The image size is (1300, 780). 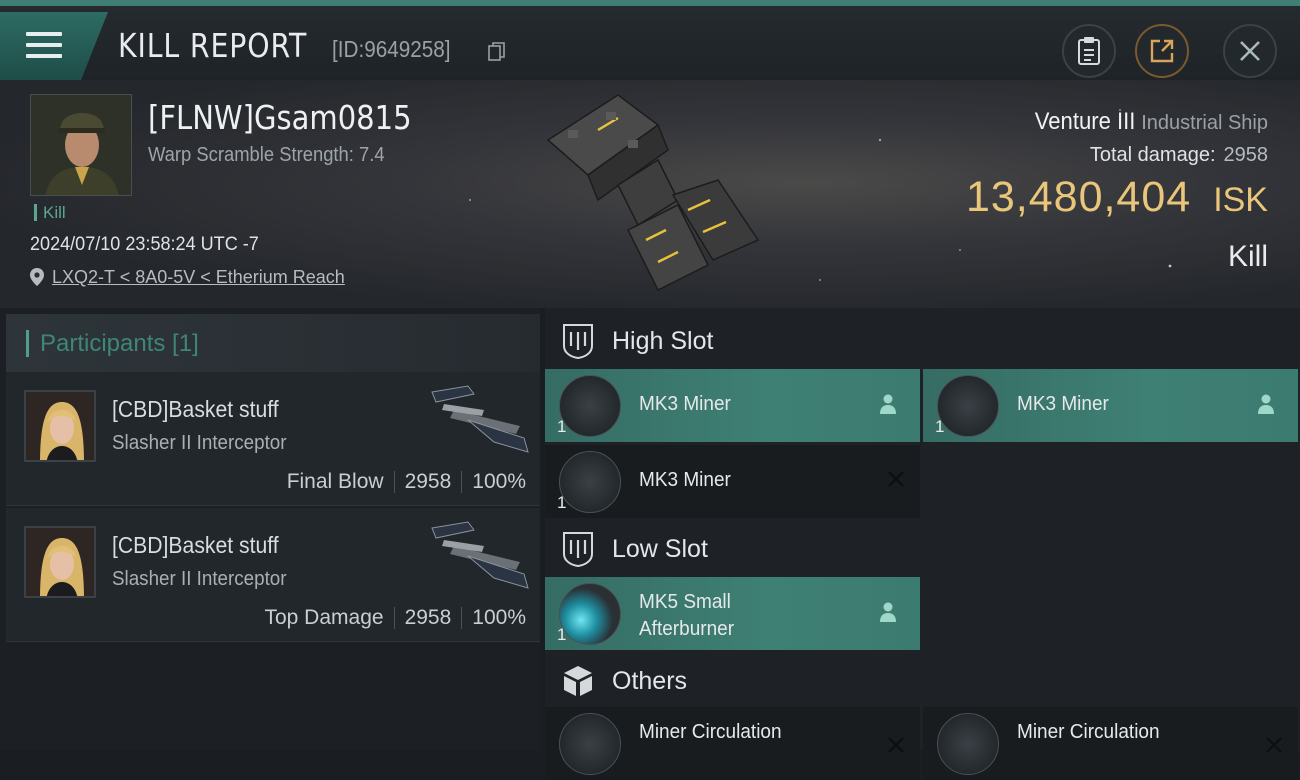 I want to click on close-icon, so click(x=1250, y=51).